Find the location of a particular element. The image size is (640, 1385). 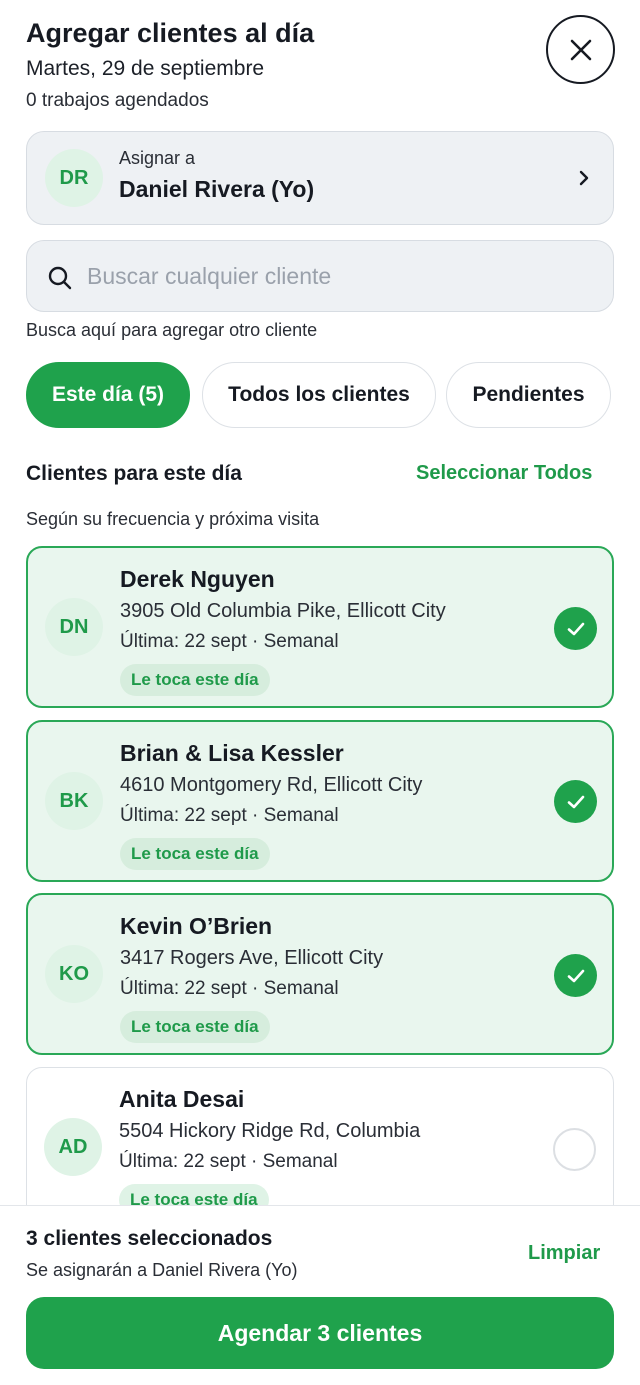

assign-to-selector: DR Asignar a Daniel Rivera (Yo) is located at coordinates (320, 178).